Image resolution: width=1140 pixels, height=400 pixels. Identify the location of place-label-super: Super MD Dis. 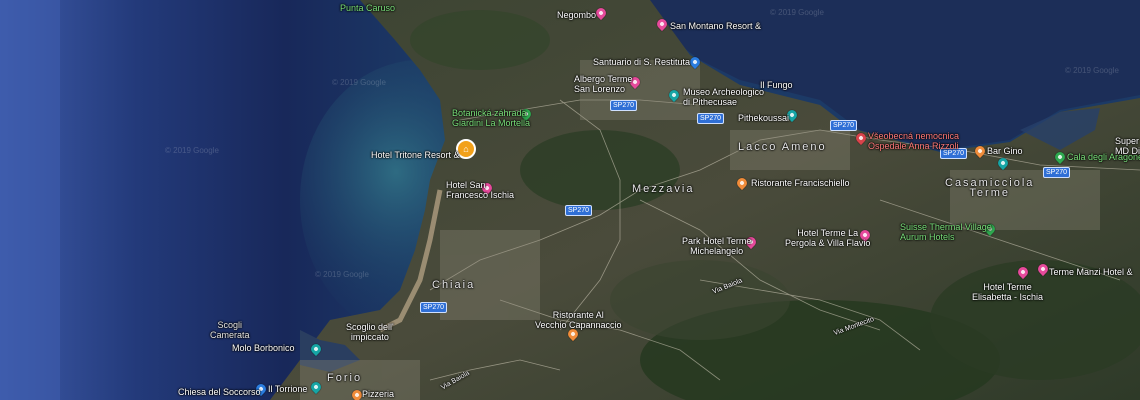
(1127, 146).